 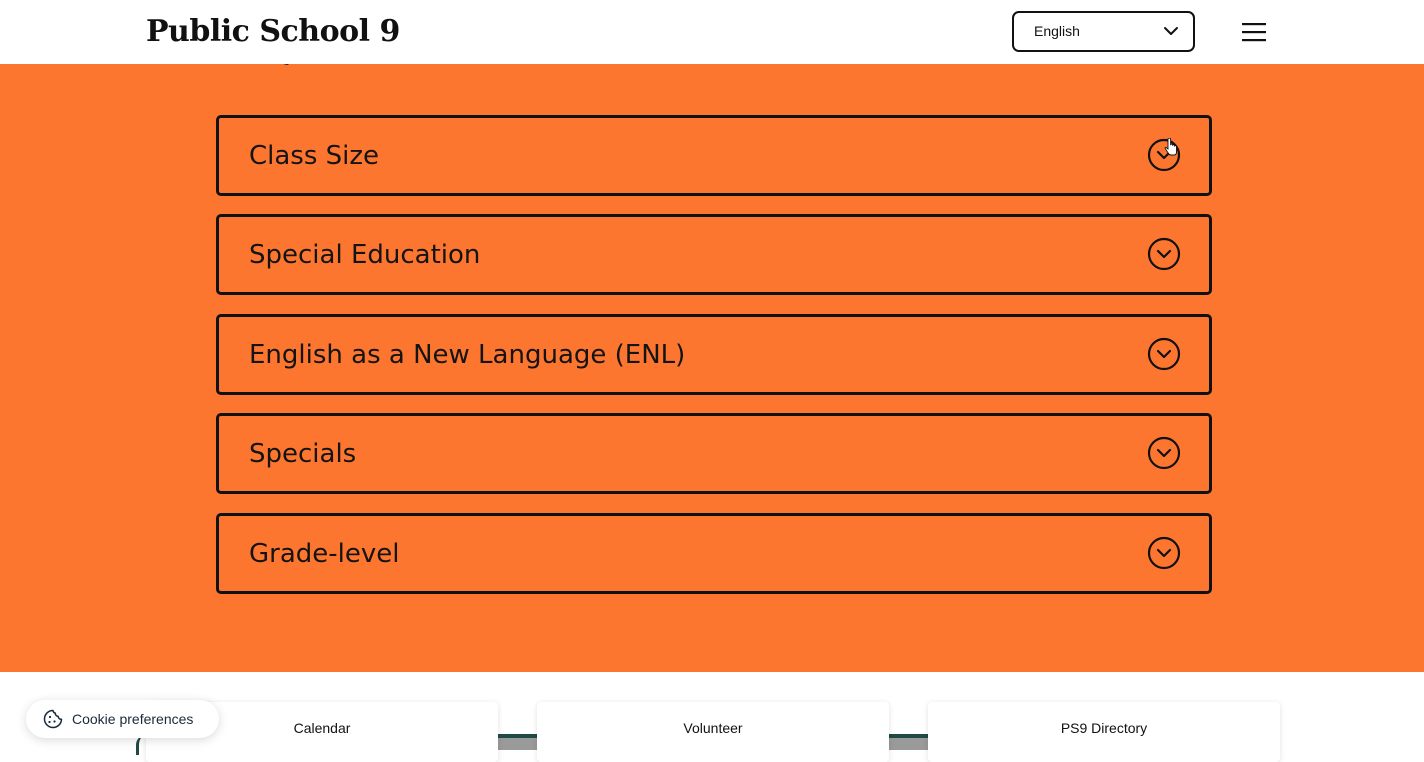 What do you see at coordinates (1104, 728) in the screenshot?
I see `card-title: PS9 Directory` at bounding box center [1104, 728].